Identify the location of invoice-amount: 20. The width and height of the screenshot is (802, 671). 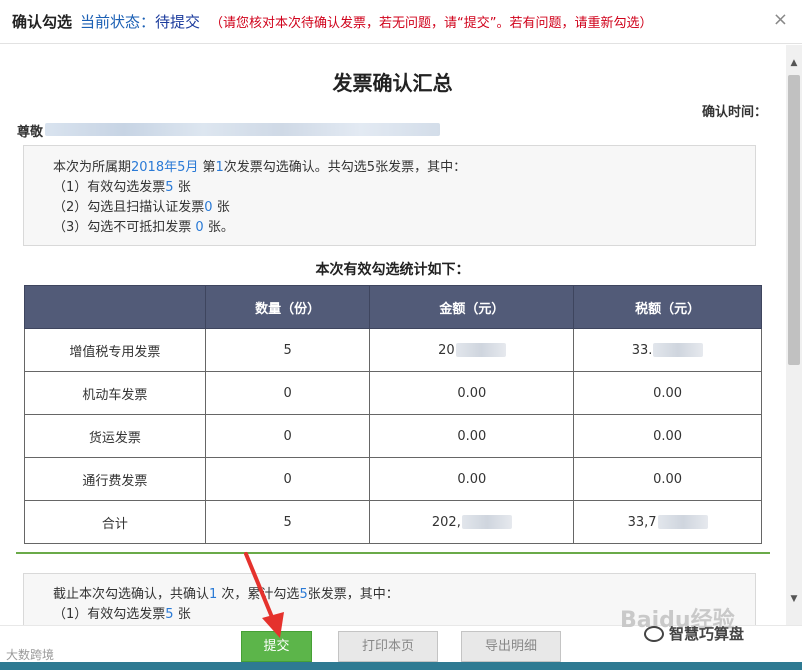
(472, 350).